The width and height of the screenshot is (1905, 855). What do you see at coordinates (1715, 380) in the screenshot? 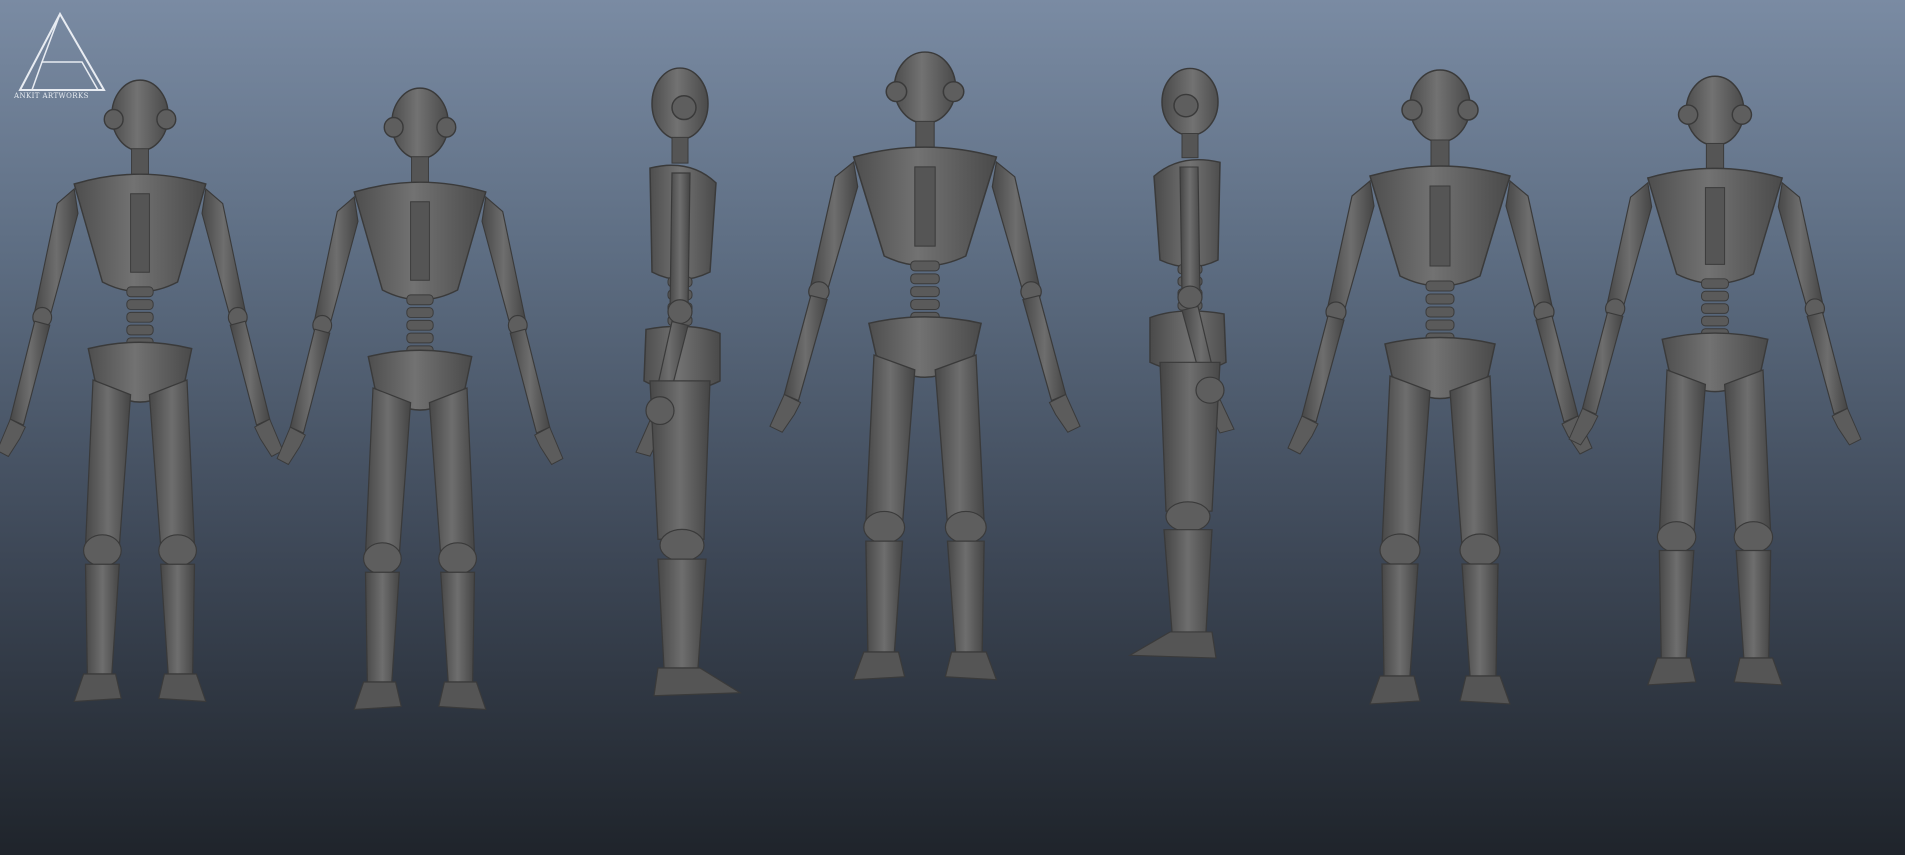
I see `figure-view-three-quarter-front-right` at bounding box center [1715, 380].